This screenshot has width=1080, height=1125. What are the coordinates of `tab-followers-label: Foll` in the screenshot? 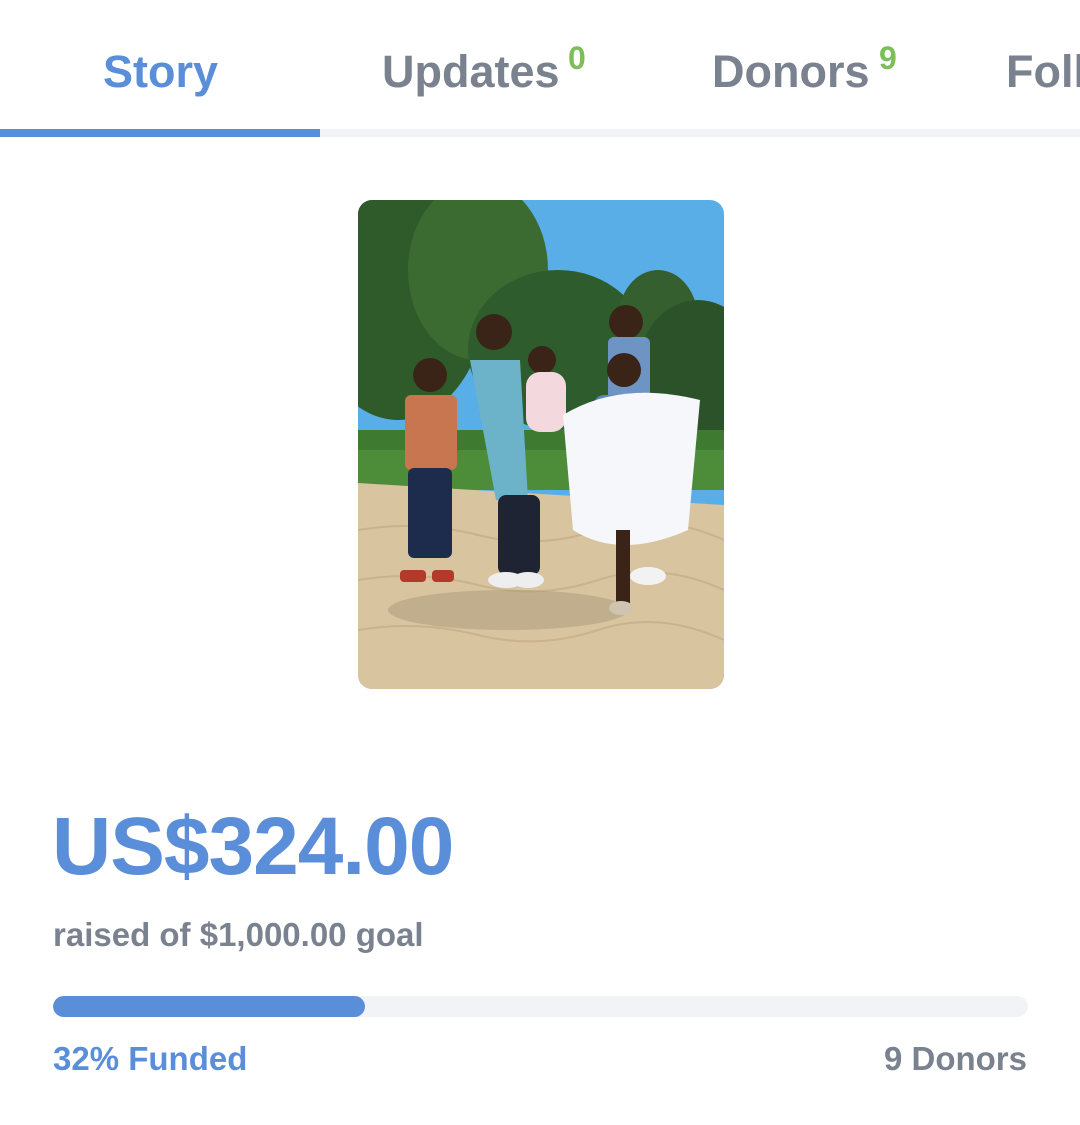 It's located at (1043, 71).